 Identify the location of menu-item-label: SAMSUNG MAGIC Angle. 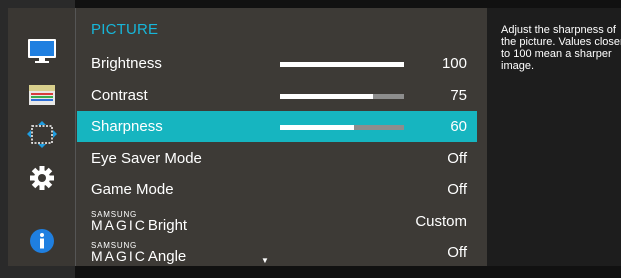
(139, 253).